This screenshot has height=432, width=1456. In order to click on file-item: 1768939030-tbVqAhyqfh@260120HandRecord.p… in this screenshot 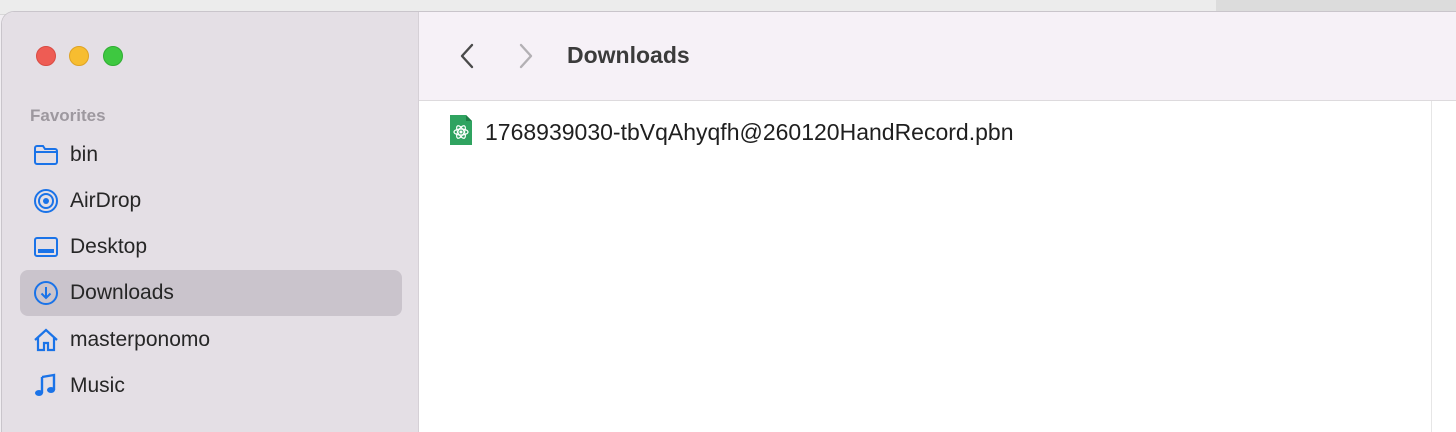, I will do `click(731, 132)`.